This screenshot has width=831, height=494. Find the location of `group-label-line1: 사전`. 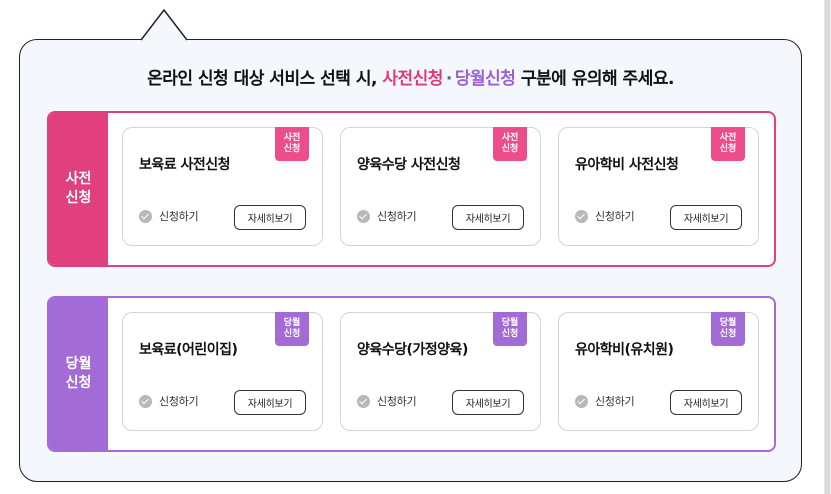

group-label-line1: 사전 is located at coordinates (78, 179).